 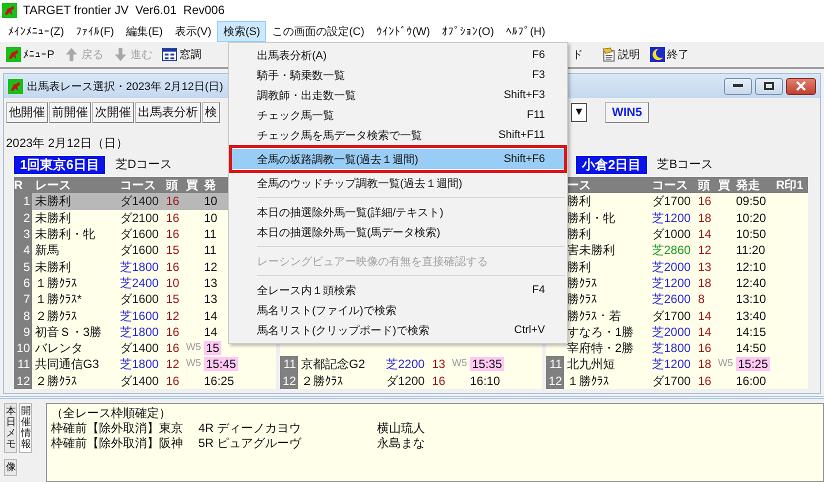 I want to click on race-number: 7, so click(x=23, y=299).